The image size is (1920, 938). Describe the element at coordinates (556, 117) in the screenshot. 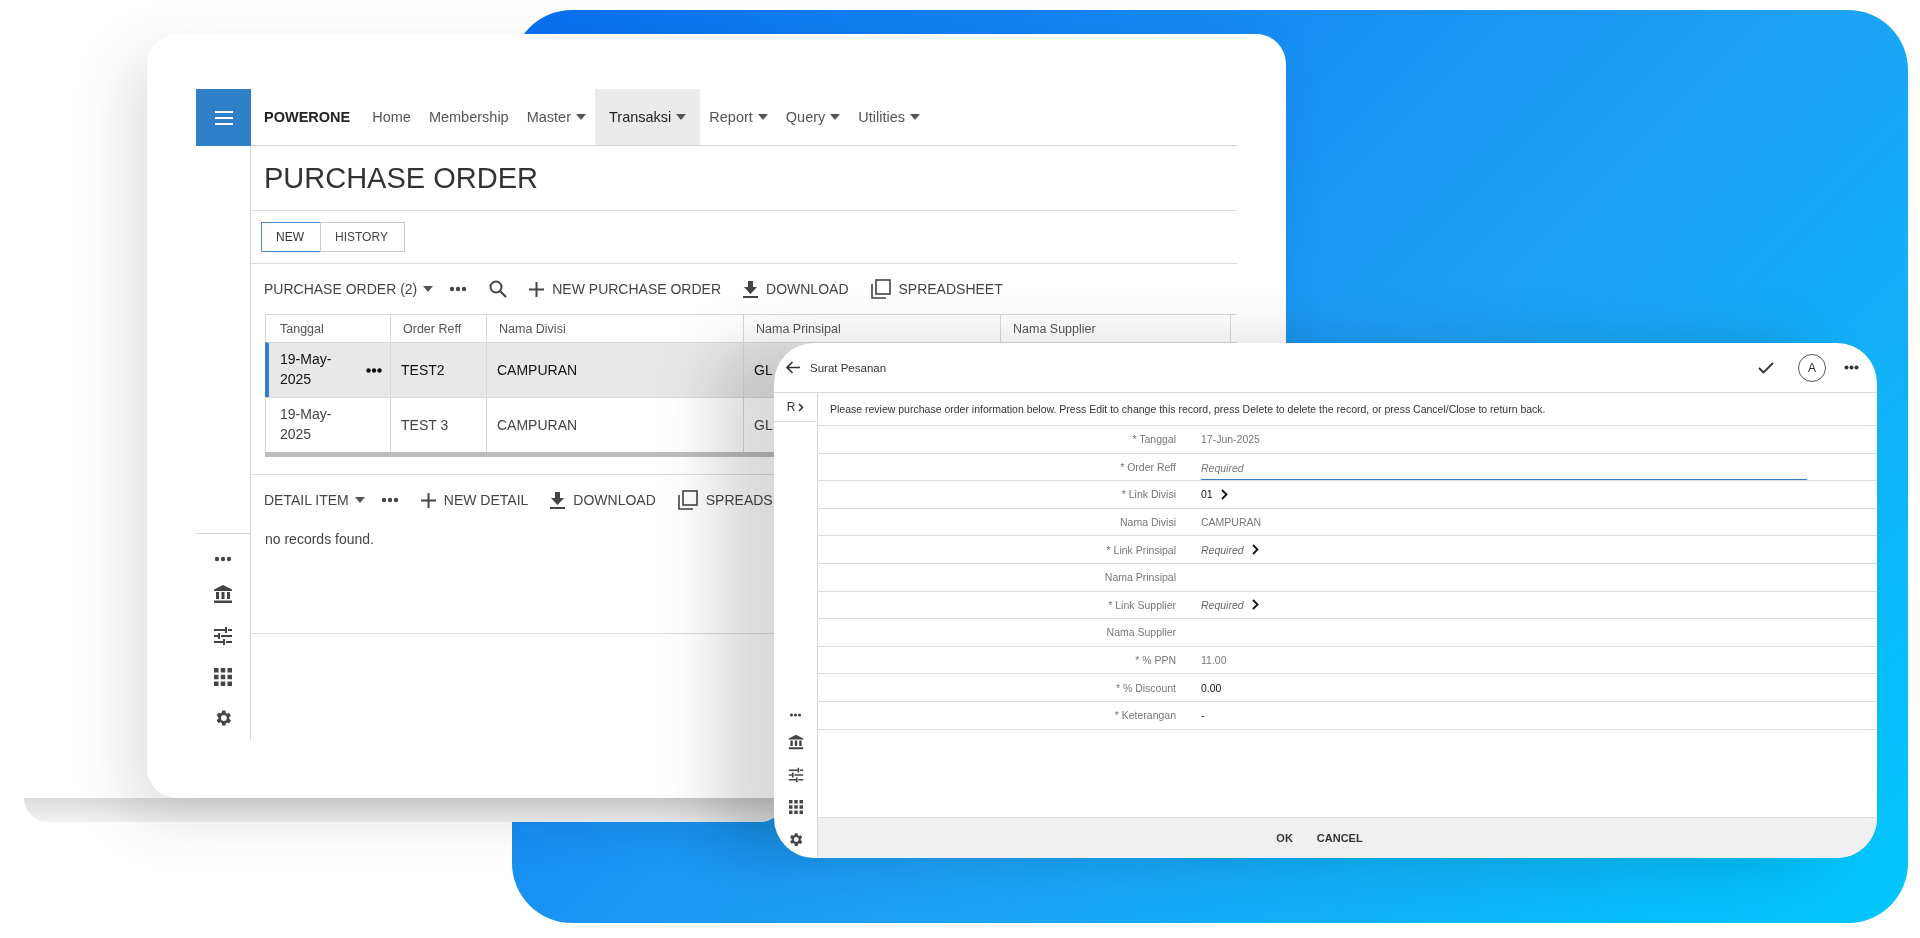

I see `nav-item: Master` at that location.